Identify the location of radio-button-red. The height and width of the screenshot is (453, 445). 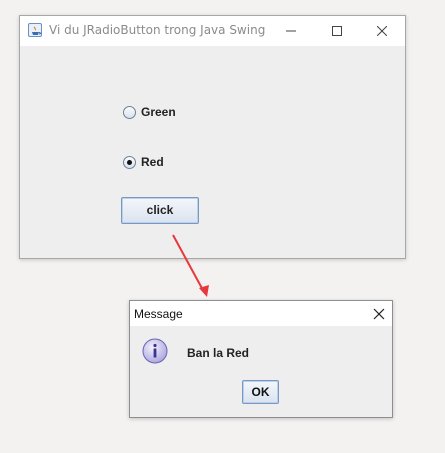
(129, 162).